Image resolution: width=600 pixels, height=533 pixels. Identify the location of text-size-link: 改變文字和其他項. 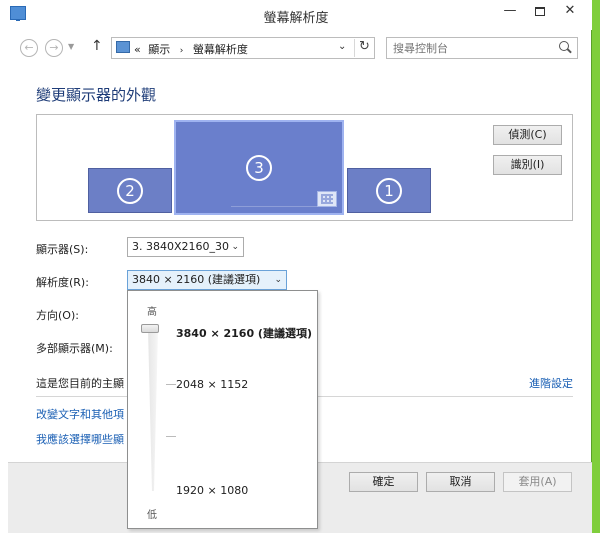
(80, 414).